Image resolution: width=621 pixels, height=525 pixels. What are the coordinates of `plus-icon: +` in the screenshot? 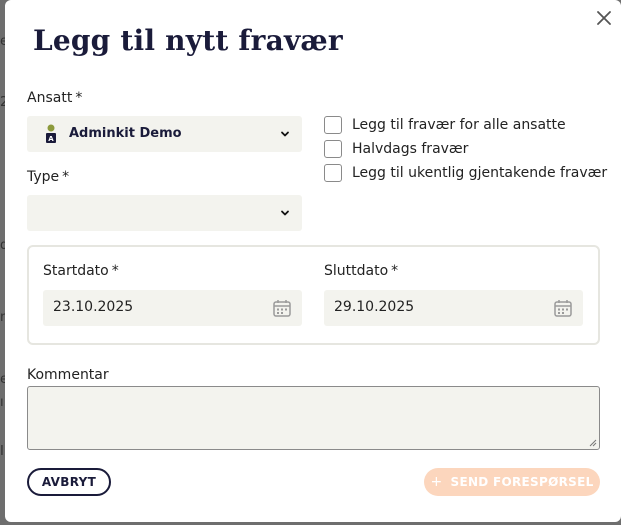 It's located at (436, 482).